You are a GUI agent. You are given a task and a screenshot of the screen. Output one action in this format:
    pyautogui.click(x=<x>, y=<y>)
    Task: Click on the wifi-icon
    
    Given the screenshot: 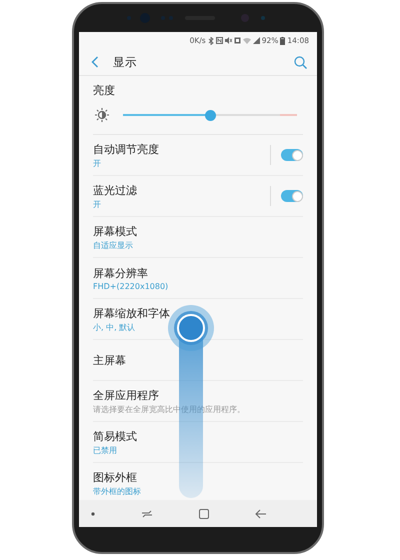 What is the action you would take?
    pyautogui.click(x=246, y=40)
    